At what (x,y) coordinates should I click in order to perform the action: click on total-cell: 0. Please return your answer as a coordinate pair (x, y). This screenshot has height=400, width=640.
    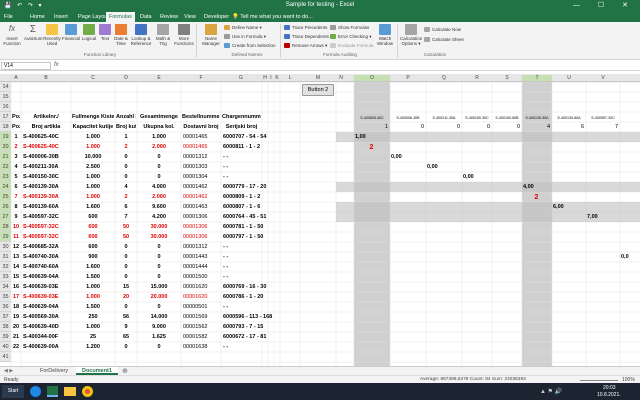
    Looking at the image, I should click on (159, 347).